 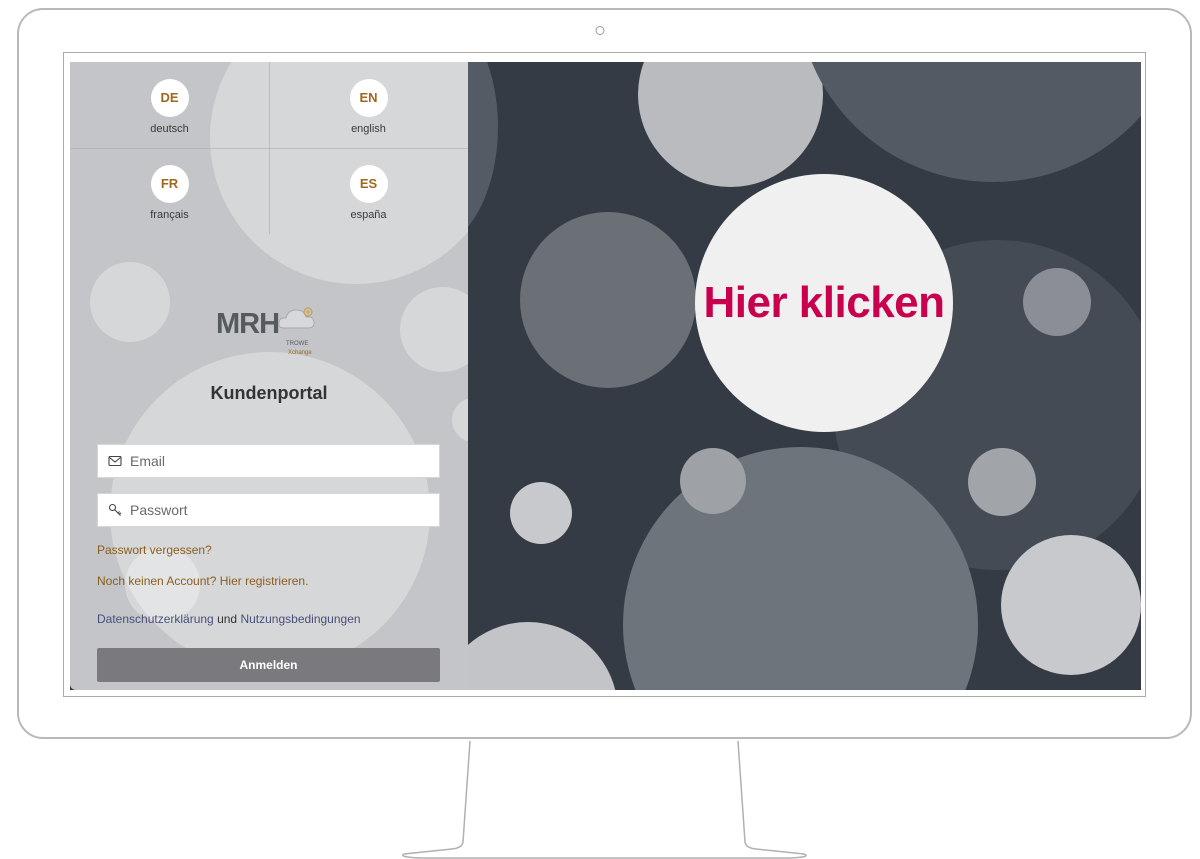 What do you see at coordinates (169, 184) in the screenshot?
I see `language-code: FR` at bounding box center [169, 184].